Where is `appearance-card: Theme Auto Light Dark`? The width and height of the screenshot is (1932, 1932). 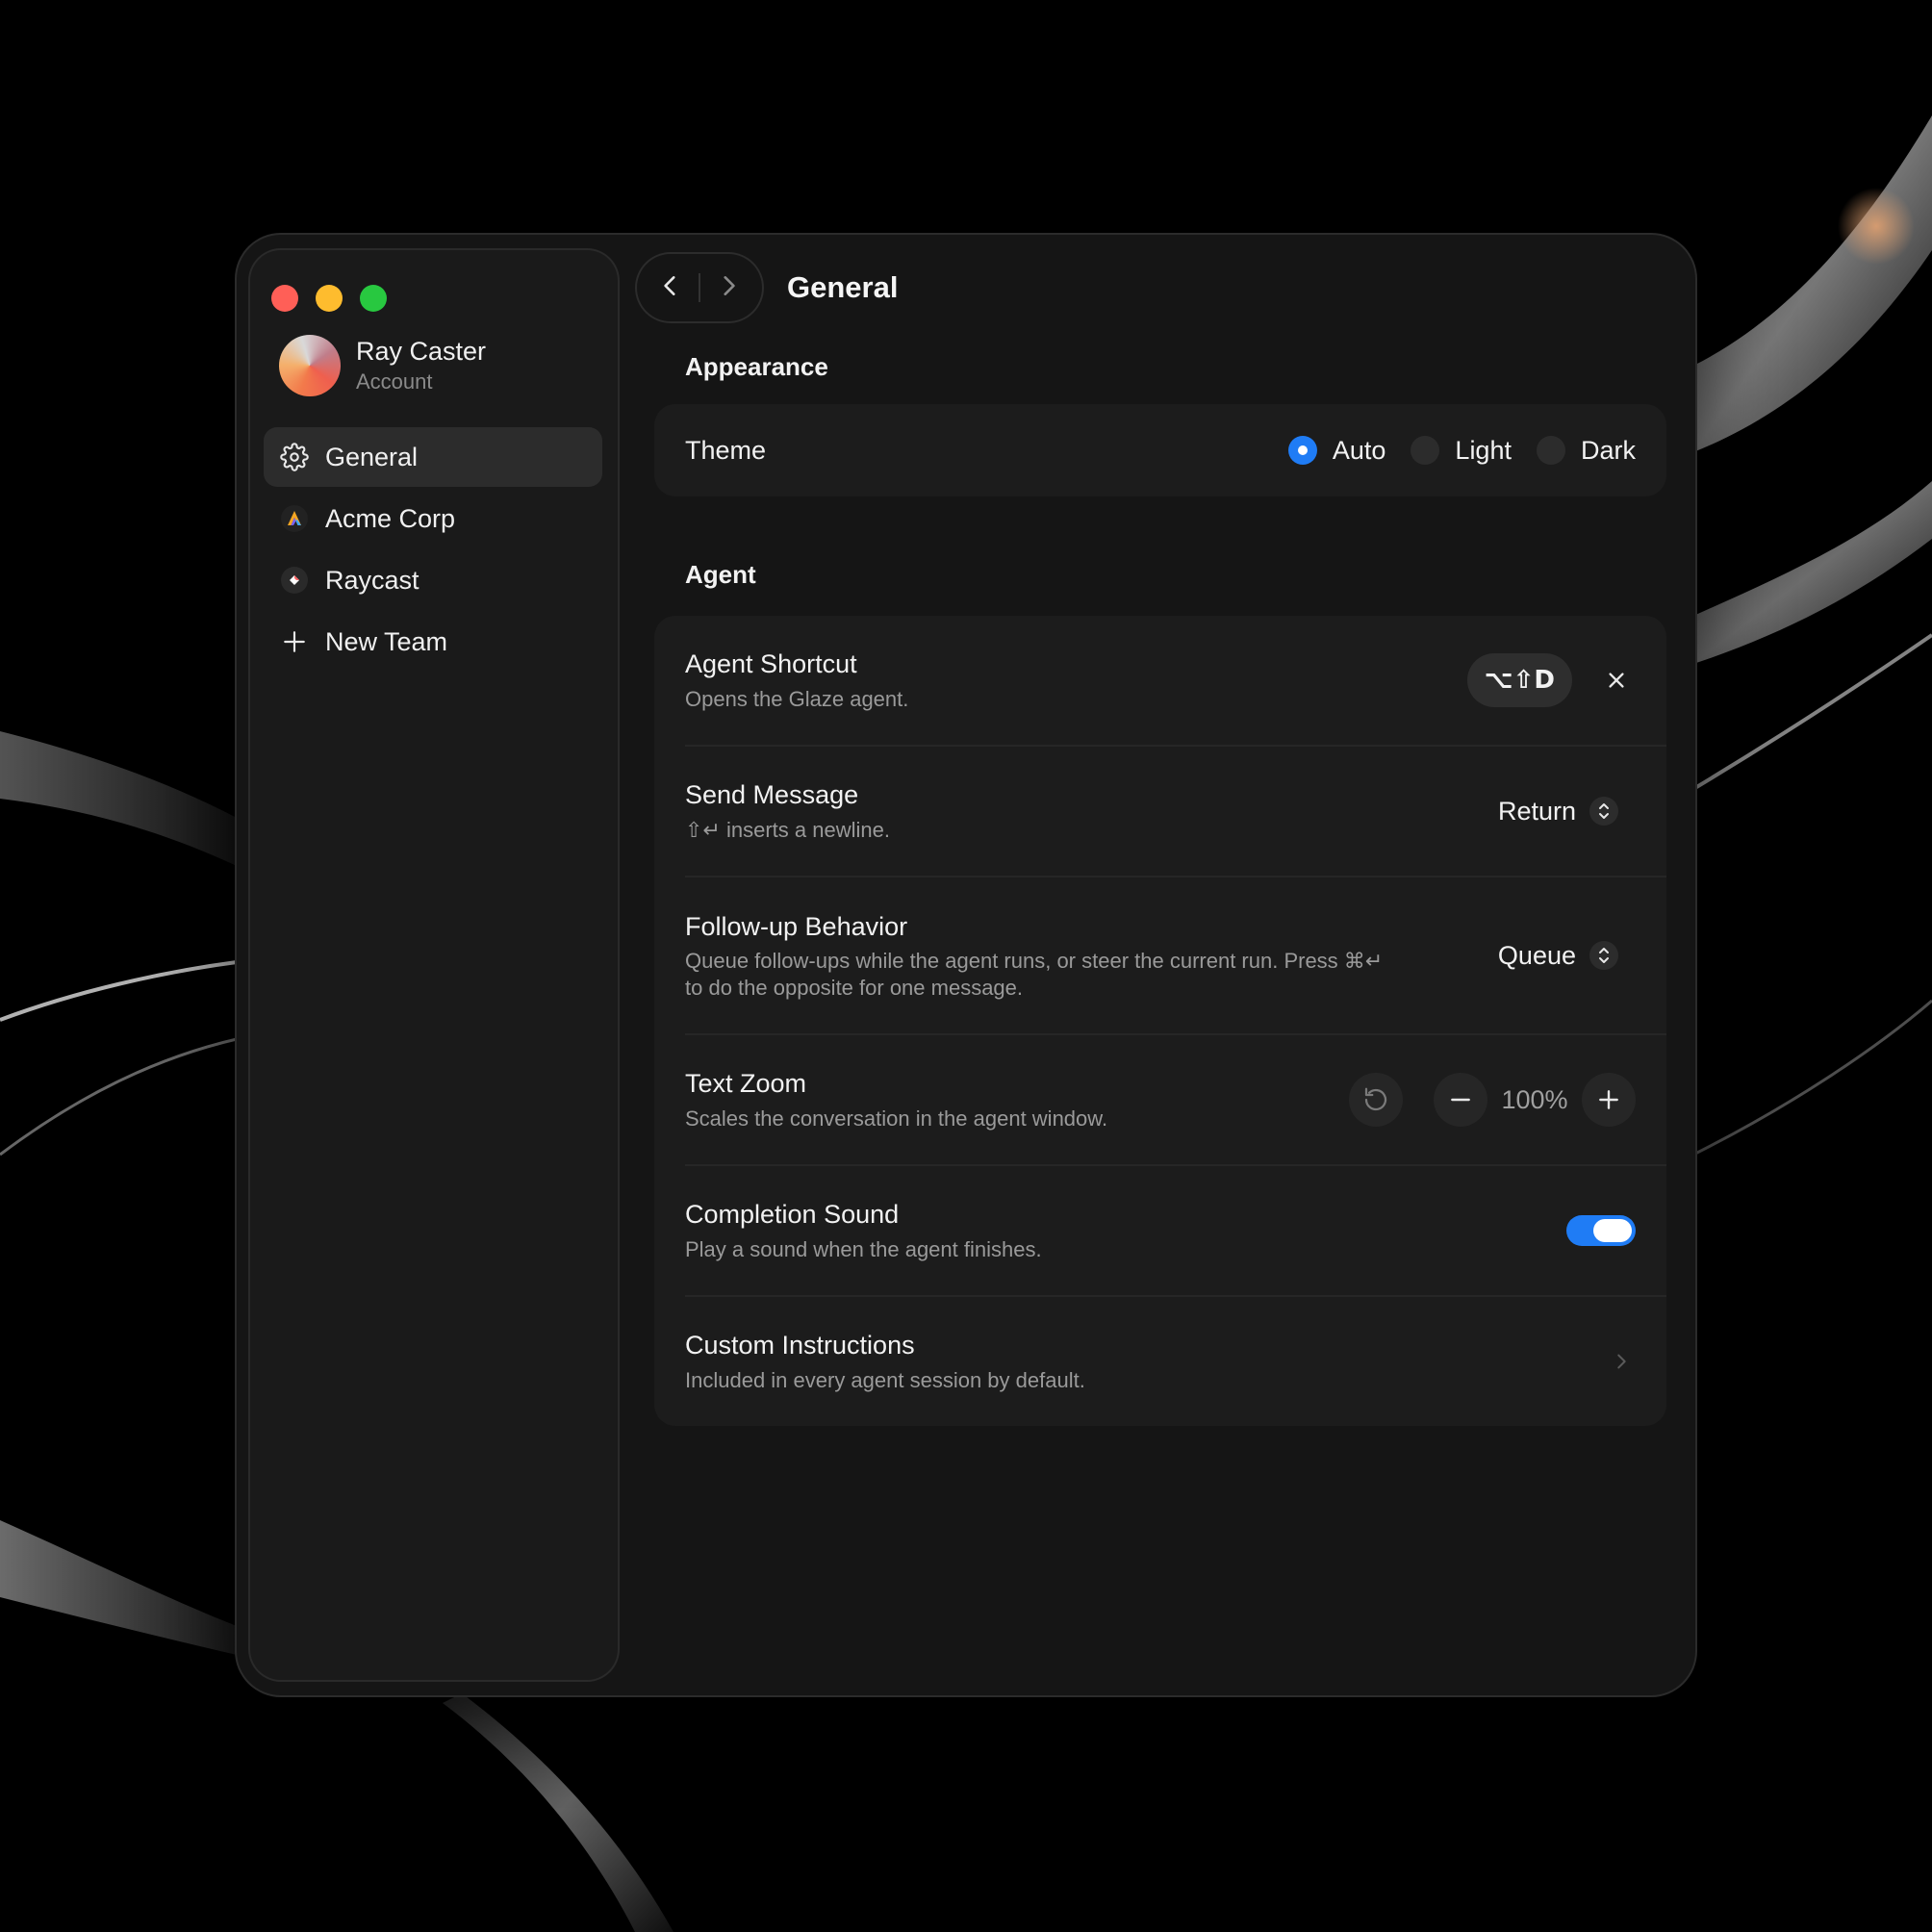
appearance-card: Theme Auto Light Dark is located at coordinates (1160, 450).